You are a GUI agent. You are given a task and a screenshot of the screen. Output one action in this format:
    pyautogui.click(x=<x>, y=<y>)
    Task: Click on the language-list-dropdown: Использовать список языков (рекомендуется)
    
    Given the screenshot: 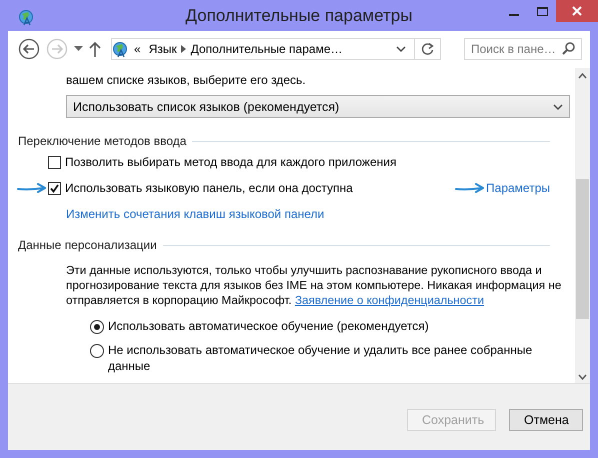 What is the action you would take?
    pyautogui.click(x=318, y=106)
    